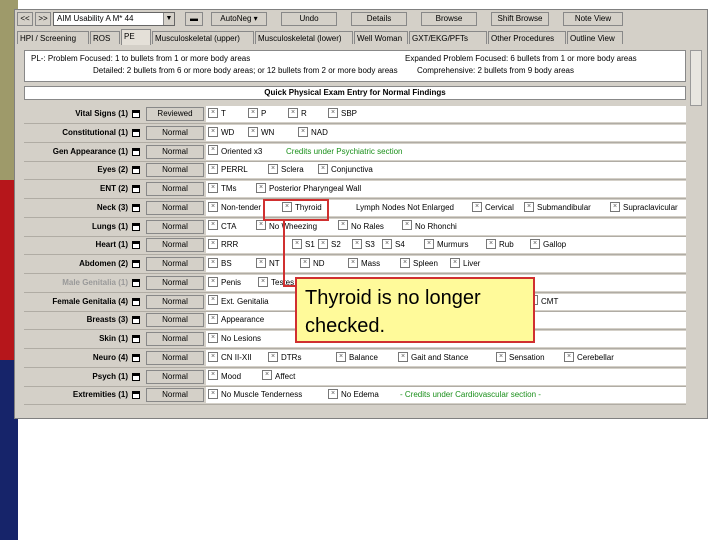  What do you see at coordinates (194, 19) in the screenshot?
I see `minimize-icon: ▬` at bounding box center [194, 19].